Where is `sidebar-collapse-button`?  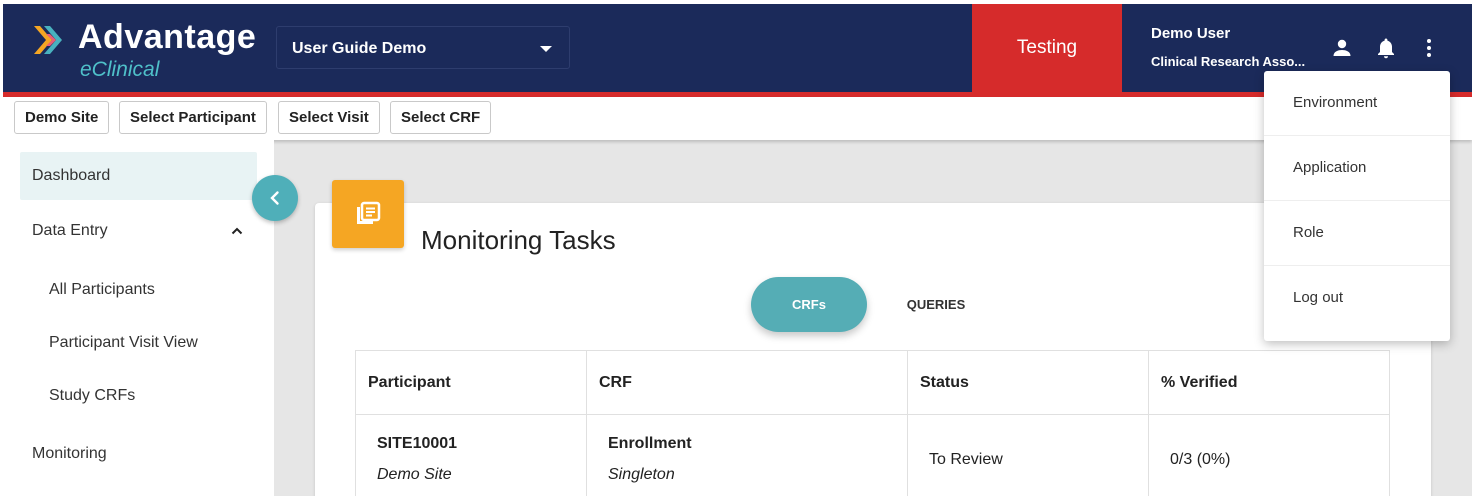
sidebar-collapse-button is located at coordinates (275, 198).